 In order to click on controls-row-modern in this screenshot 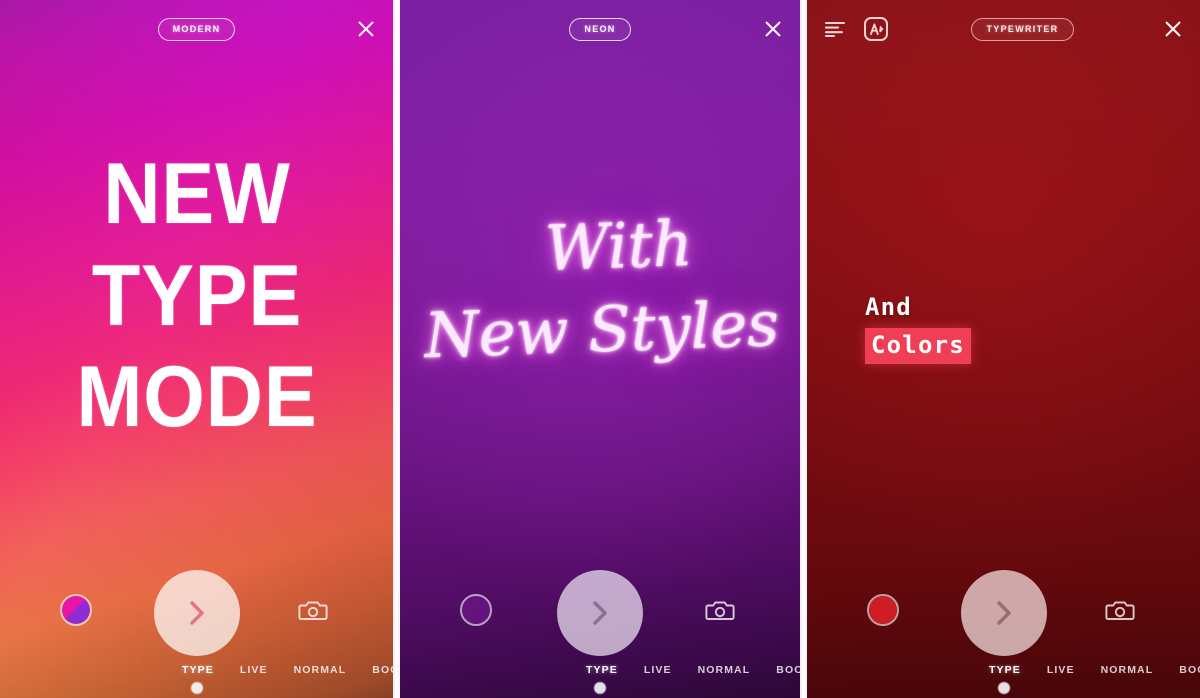, I will do `click(196, 613)`.